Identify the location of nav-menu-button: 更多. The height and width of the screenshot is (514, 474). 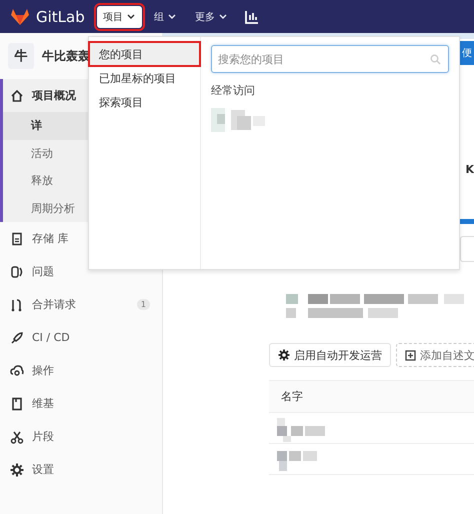
(211, 17).